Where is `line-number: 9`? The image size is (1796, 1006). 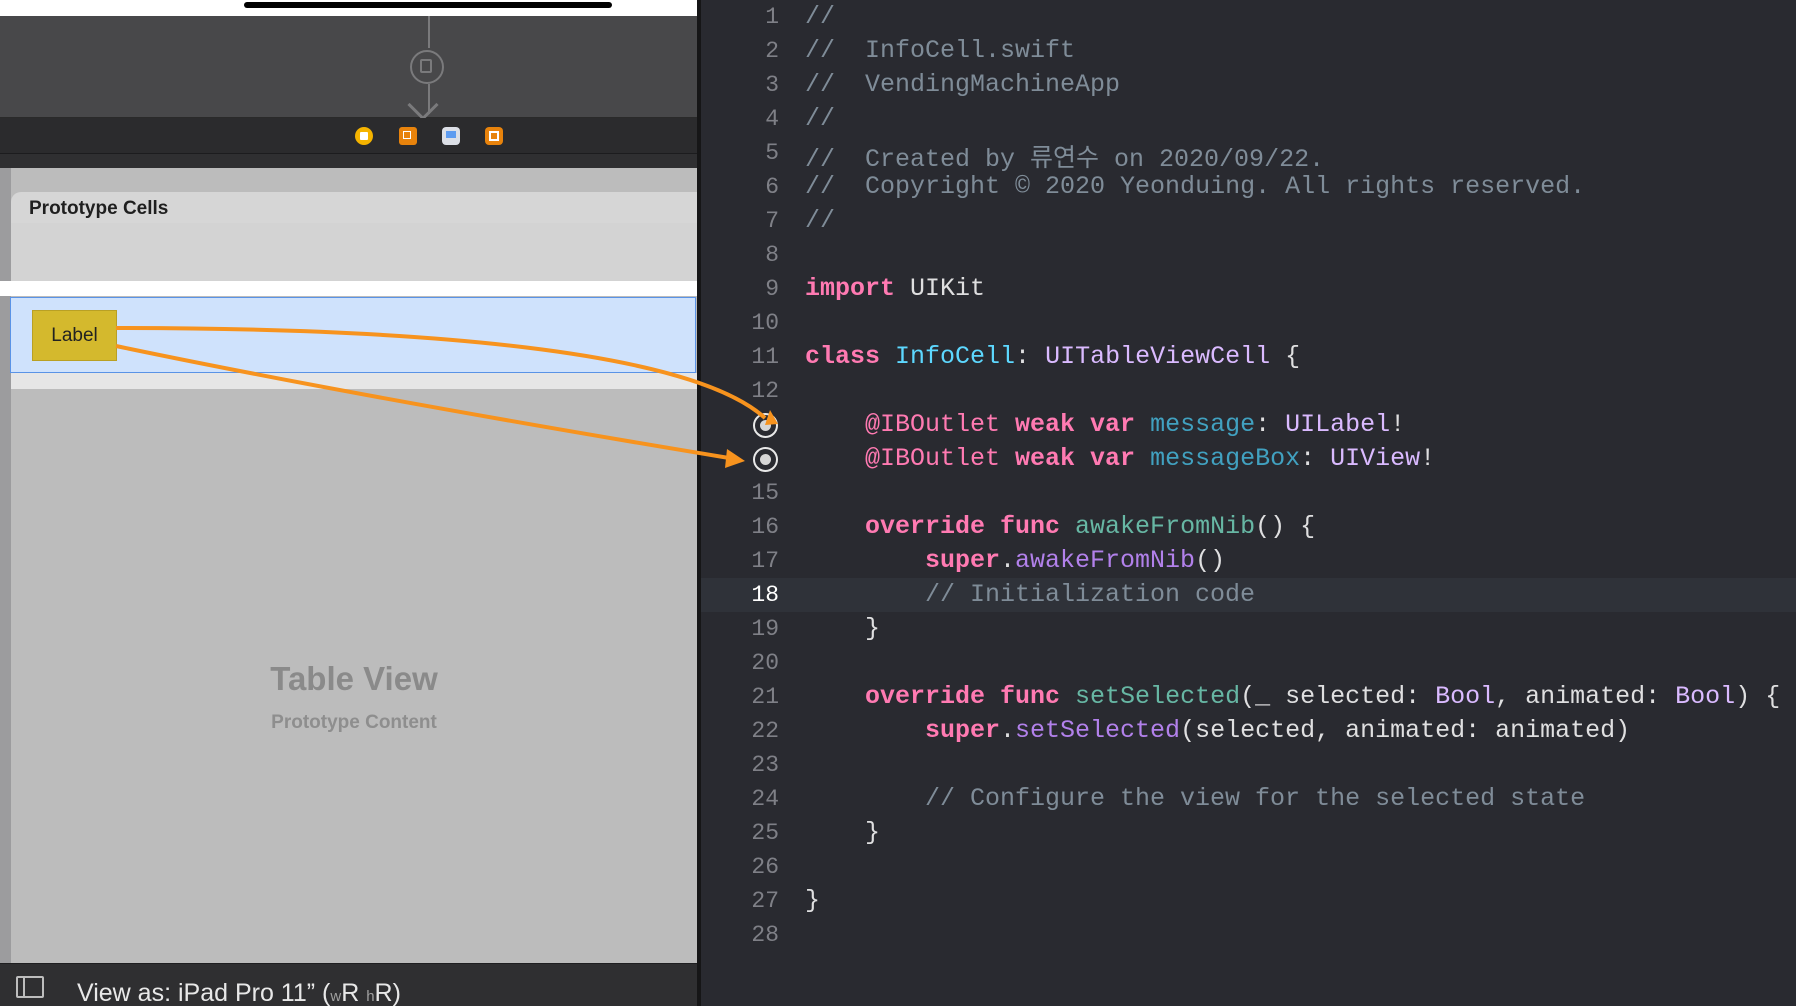 line-number: 9 is located at coordinates (772, 289).